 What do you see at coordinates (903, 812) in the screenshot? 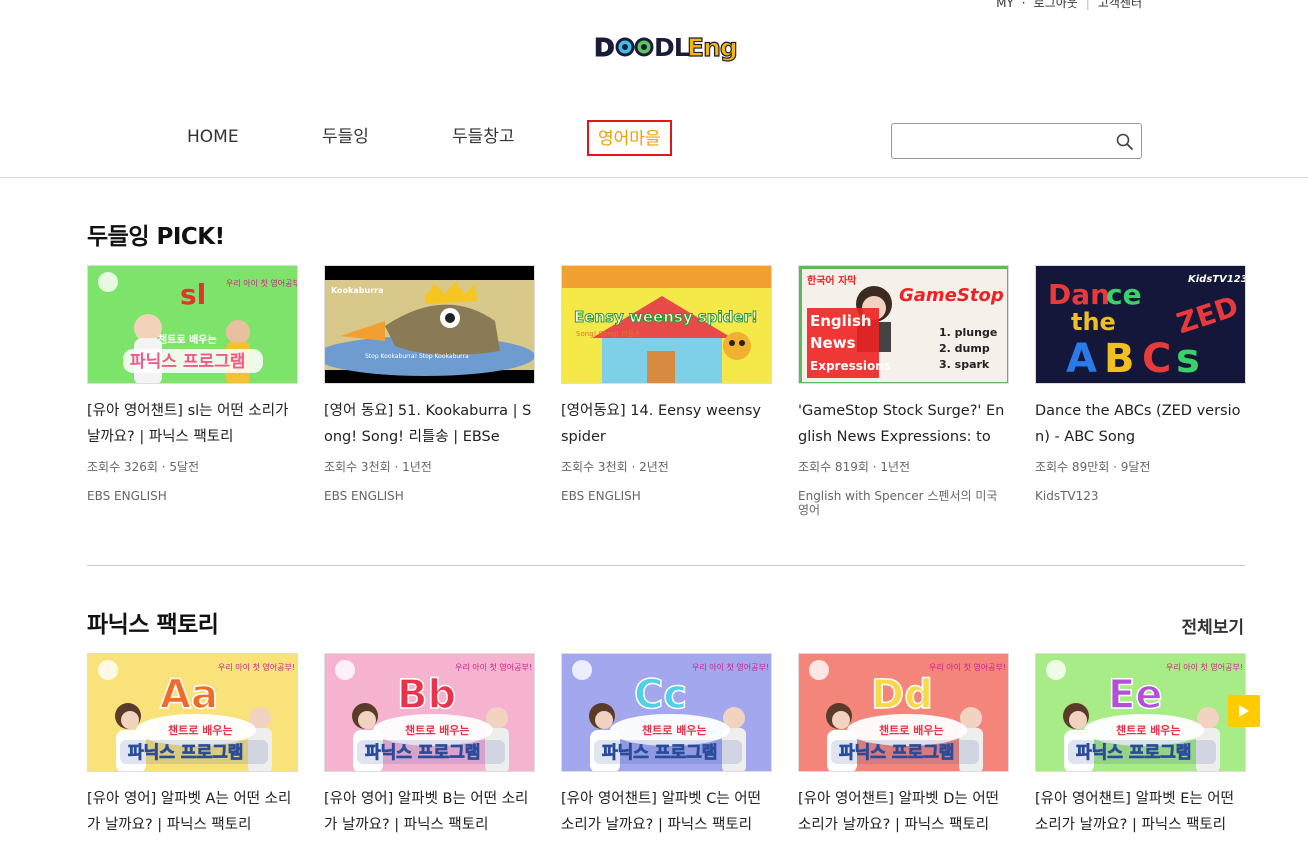
I see `video-title: [유아 영어챈트] 알파벳 D는 어떤 소리가 날까요? | 파닉스 팩토리` at bounding box center [903, 812].